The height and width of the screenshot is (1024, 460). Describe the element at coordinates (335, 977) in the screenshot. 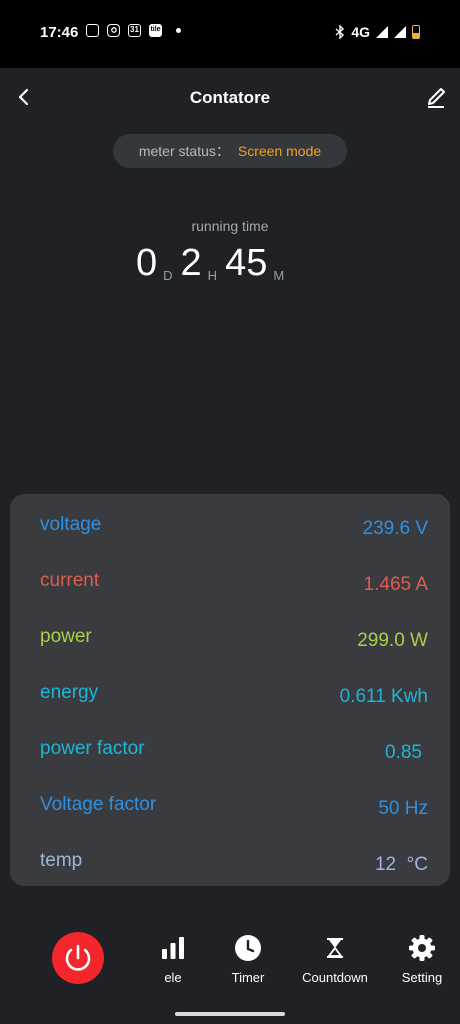

I see `nav-label: Countdown` at that location.